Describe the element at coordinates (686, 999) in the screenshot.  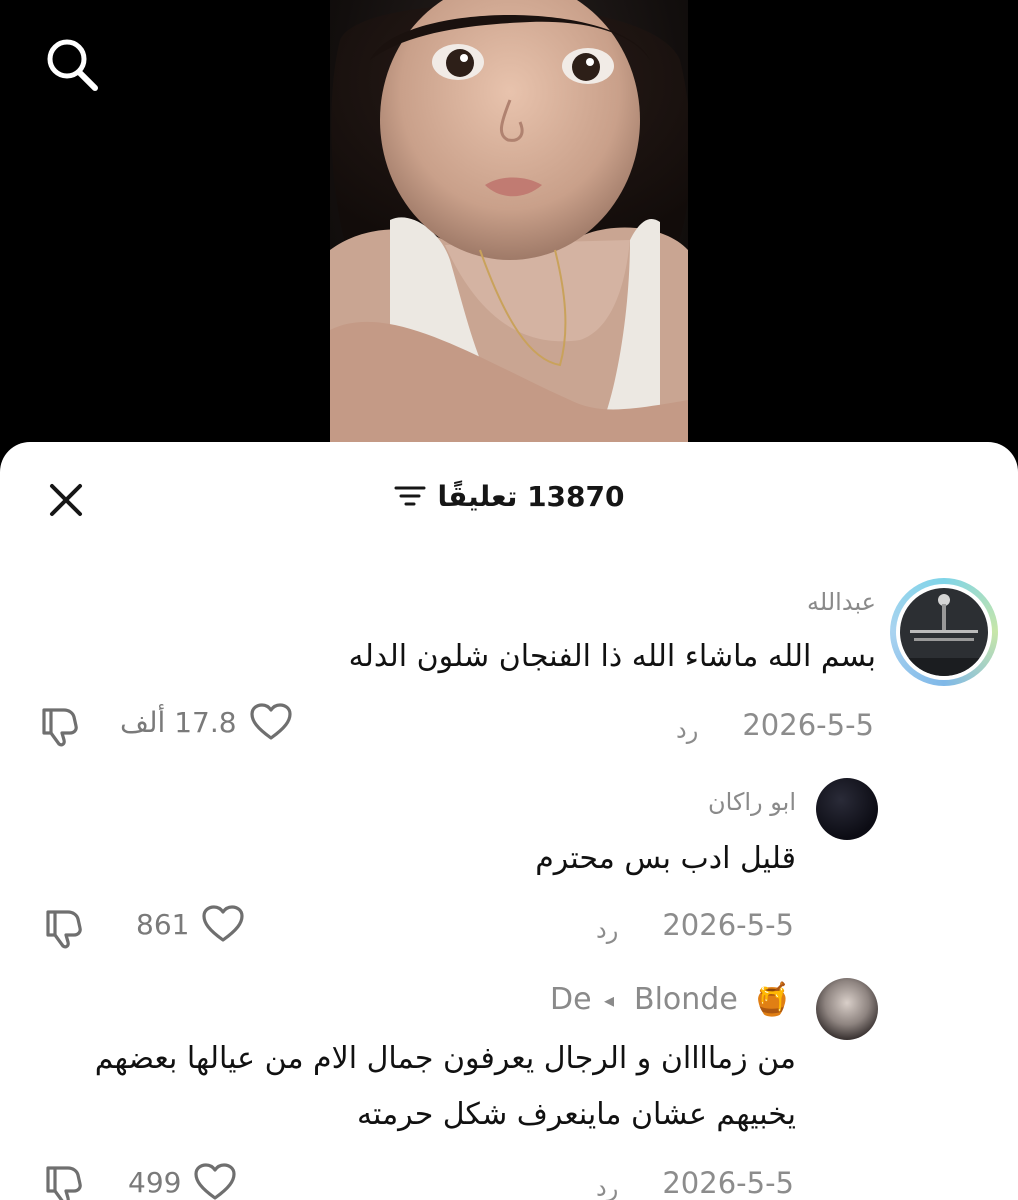
I see `comment-username-right: Blonde` at that location.